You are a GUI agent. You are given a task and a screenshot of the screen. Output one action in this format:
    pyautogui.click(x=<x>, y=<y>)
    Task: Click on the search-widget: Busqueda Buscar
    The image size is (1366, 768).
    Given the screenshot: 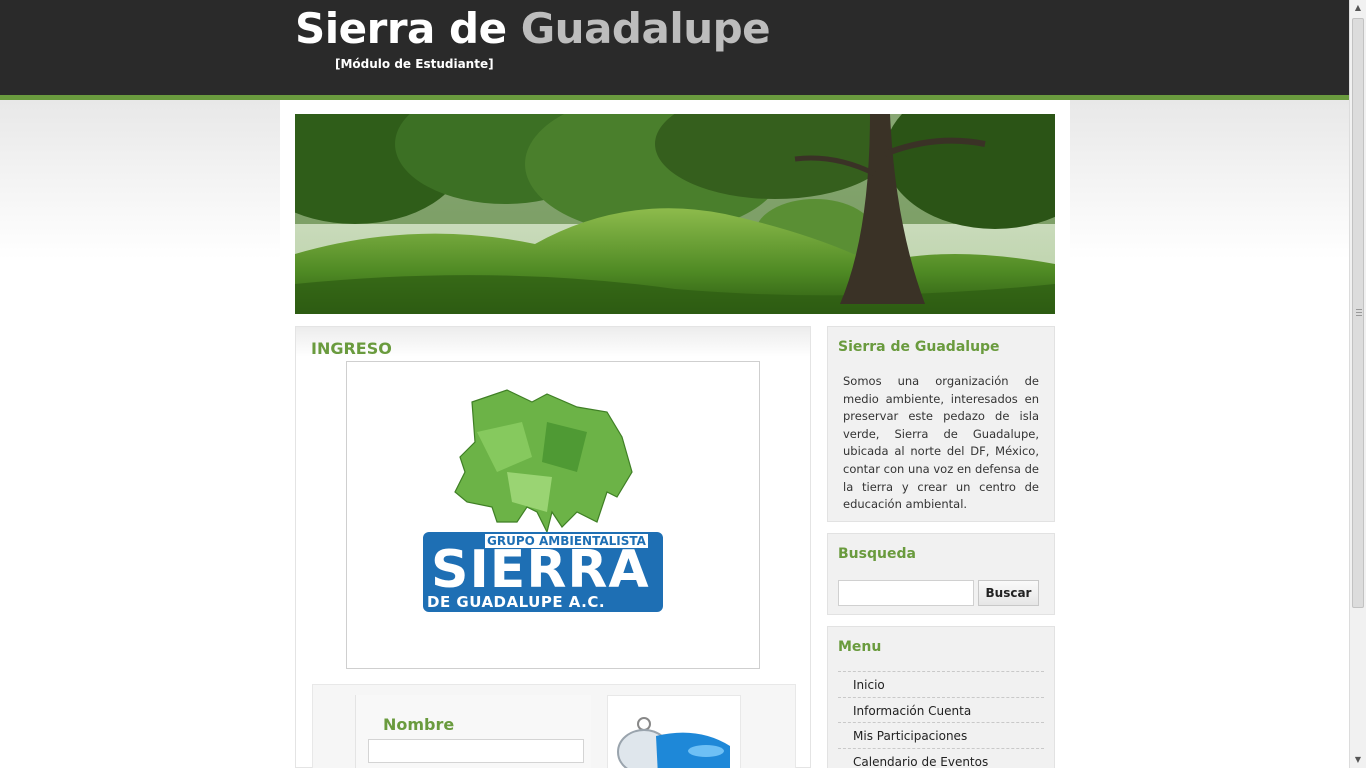 What is the action you would take?
    pyautogui.click(x=941, y=574)
    